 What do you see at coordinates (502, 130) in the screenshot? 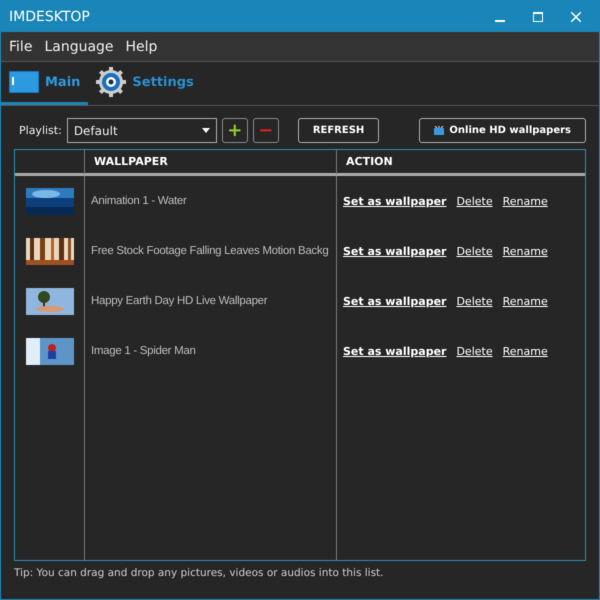
I see `online-wallpapers-button: Online HD wallpapers` at bounding box center [502, 130].